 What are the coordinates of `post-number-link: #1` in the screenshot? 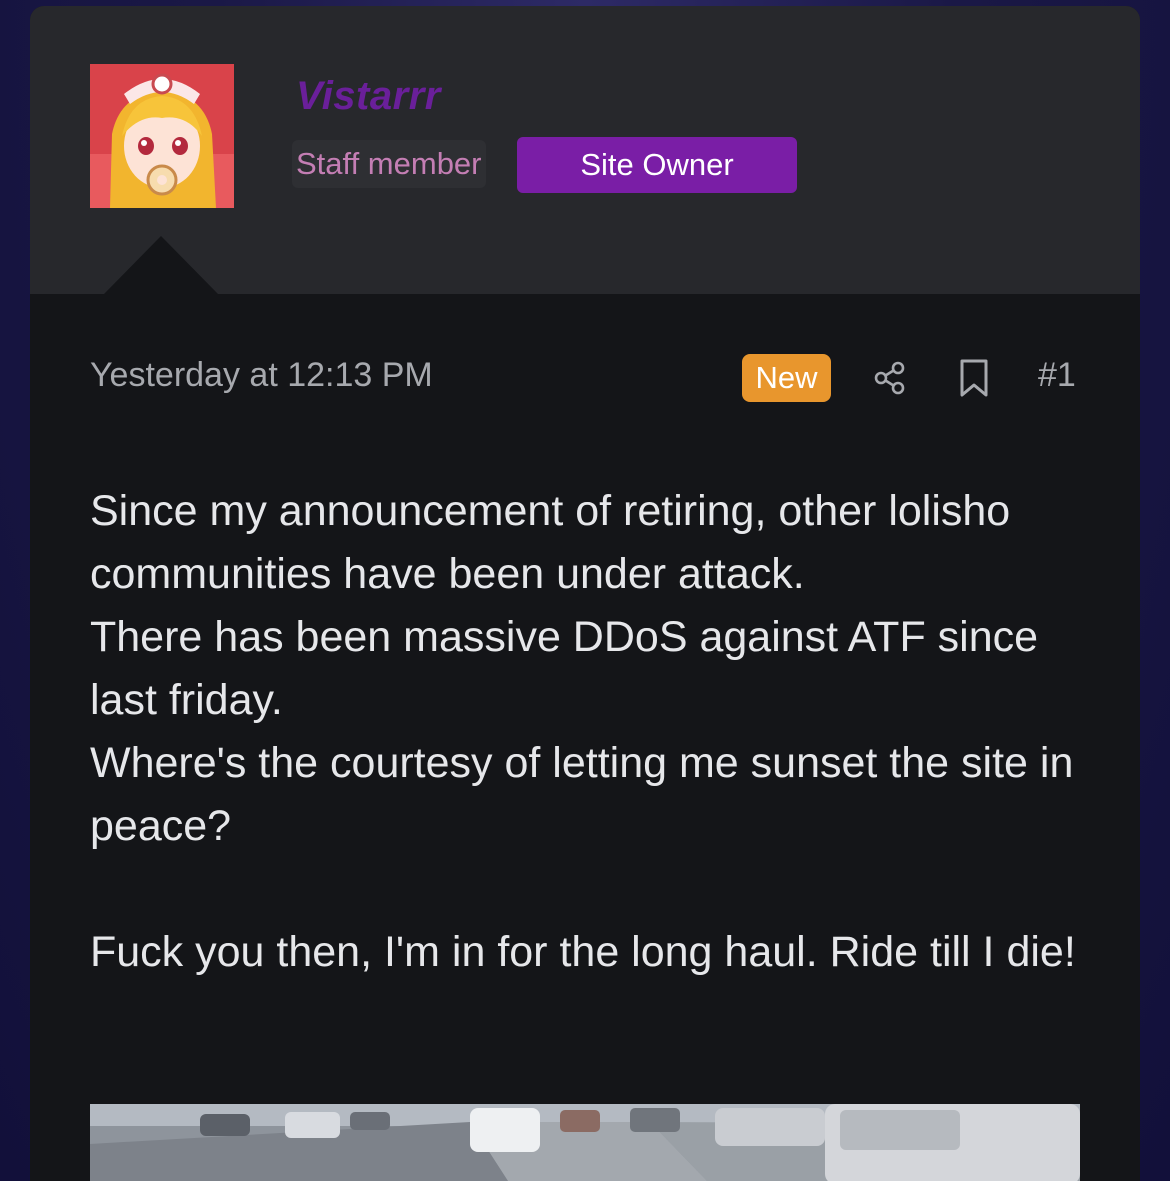 It's located at (1057, 375).